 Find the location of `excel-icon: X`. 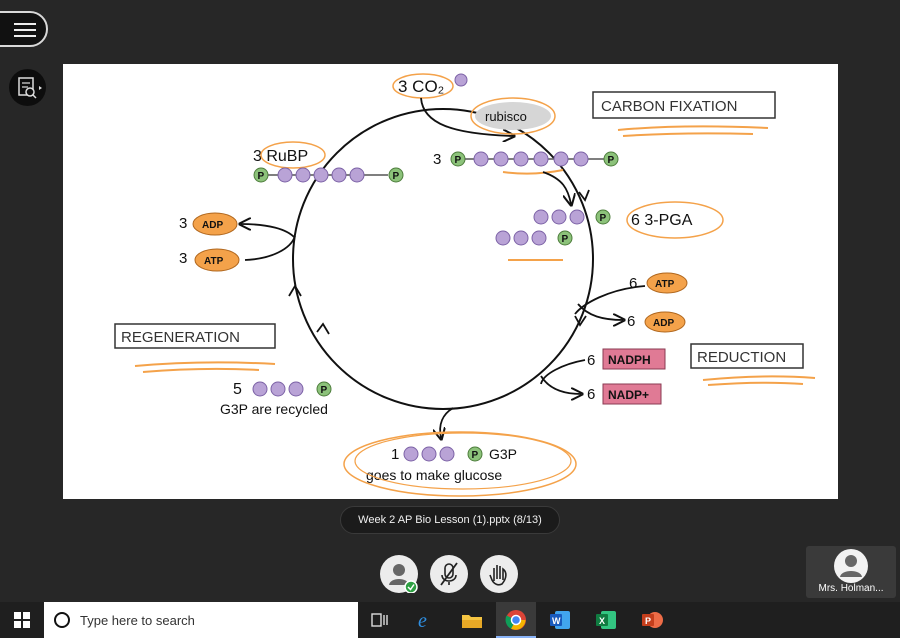

excel-icon: X is located at coordinates (606, 620).